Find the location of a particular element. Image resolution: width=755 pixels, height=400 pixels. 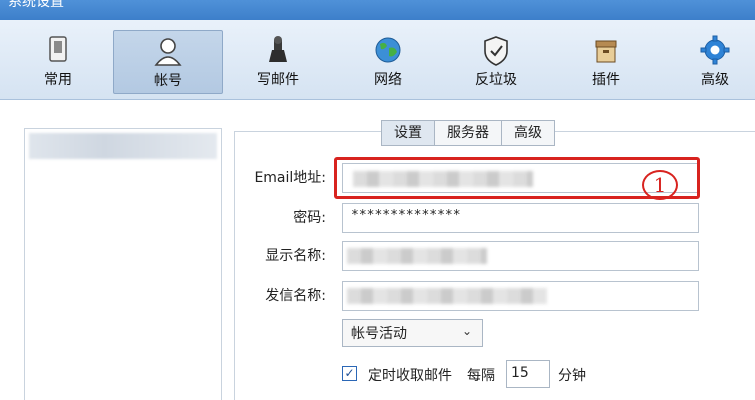

plugin-box-icon is located at coordinates (606, 51).